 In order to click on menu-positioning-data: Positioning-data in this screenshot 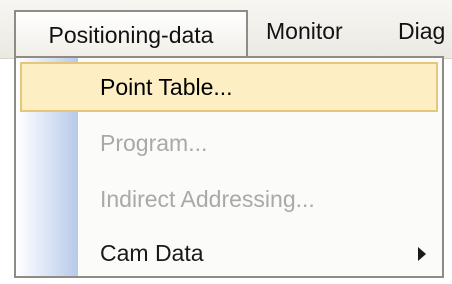, I will do `click(131, 33)`.